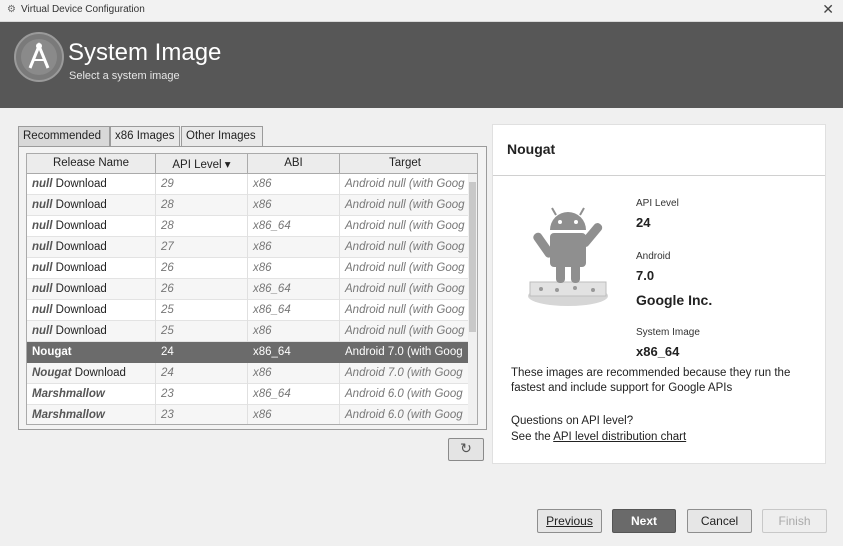 The image size is (843, 546). I want to click on previous-label: Previous, so click(569, 521).